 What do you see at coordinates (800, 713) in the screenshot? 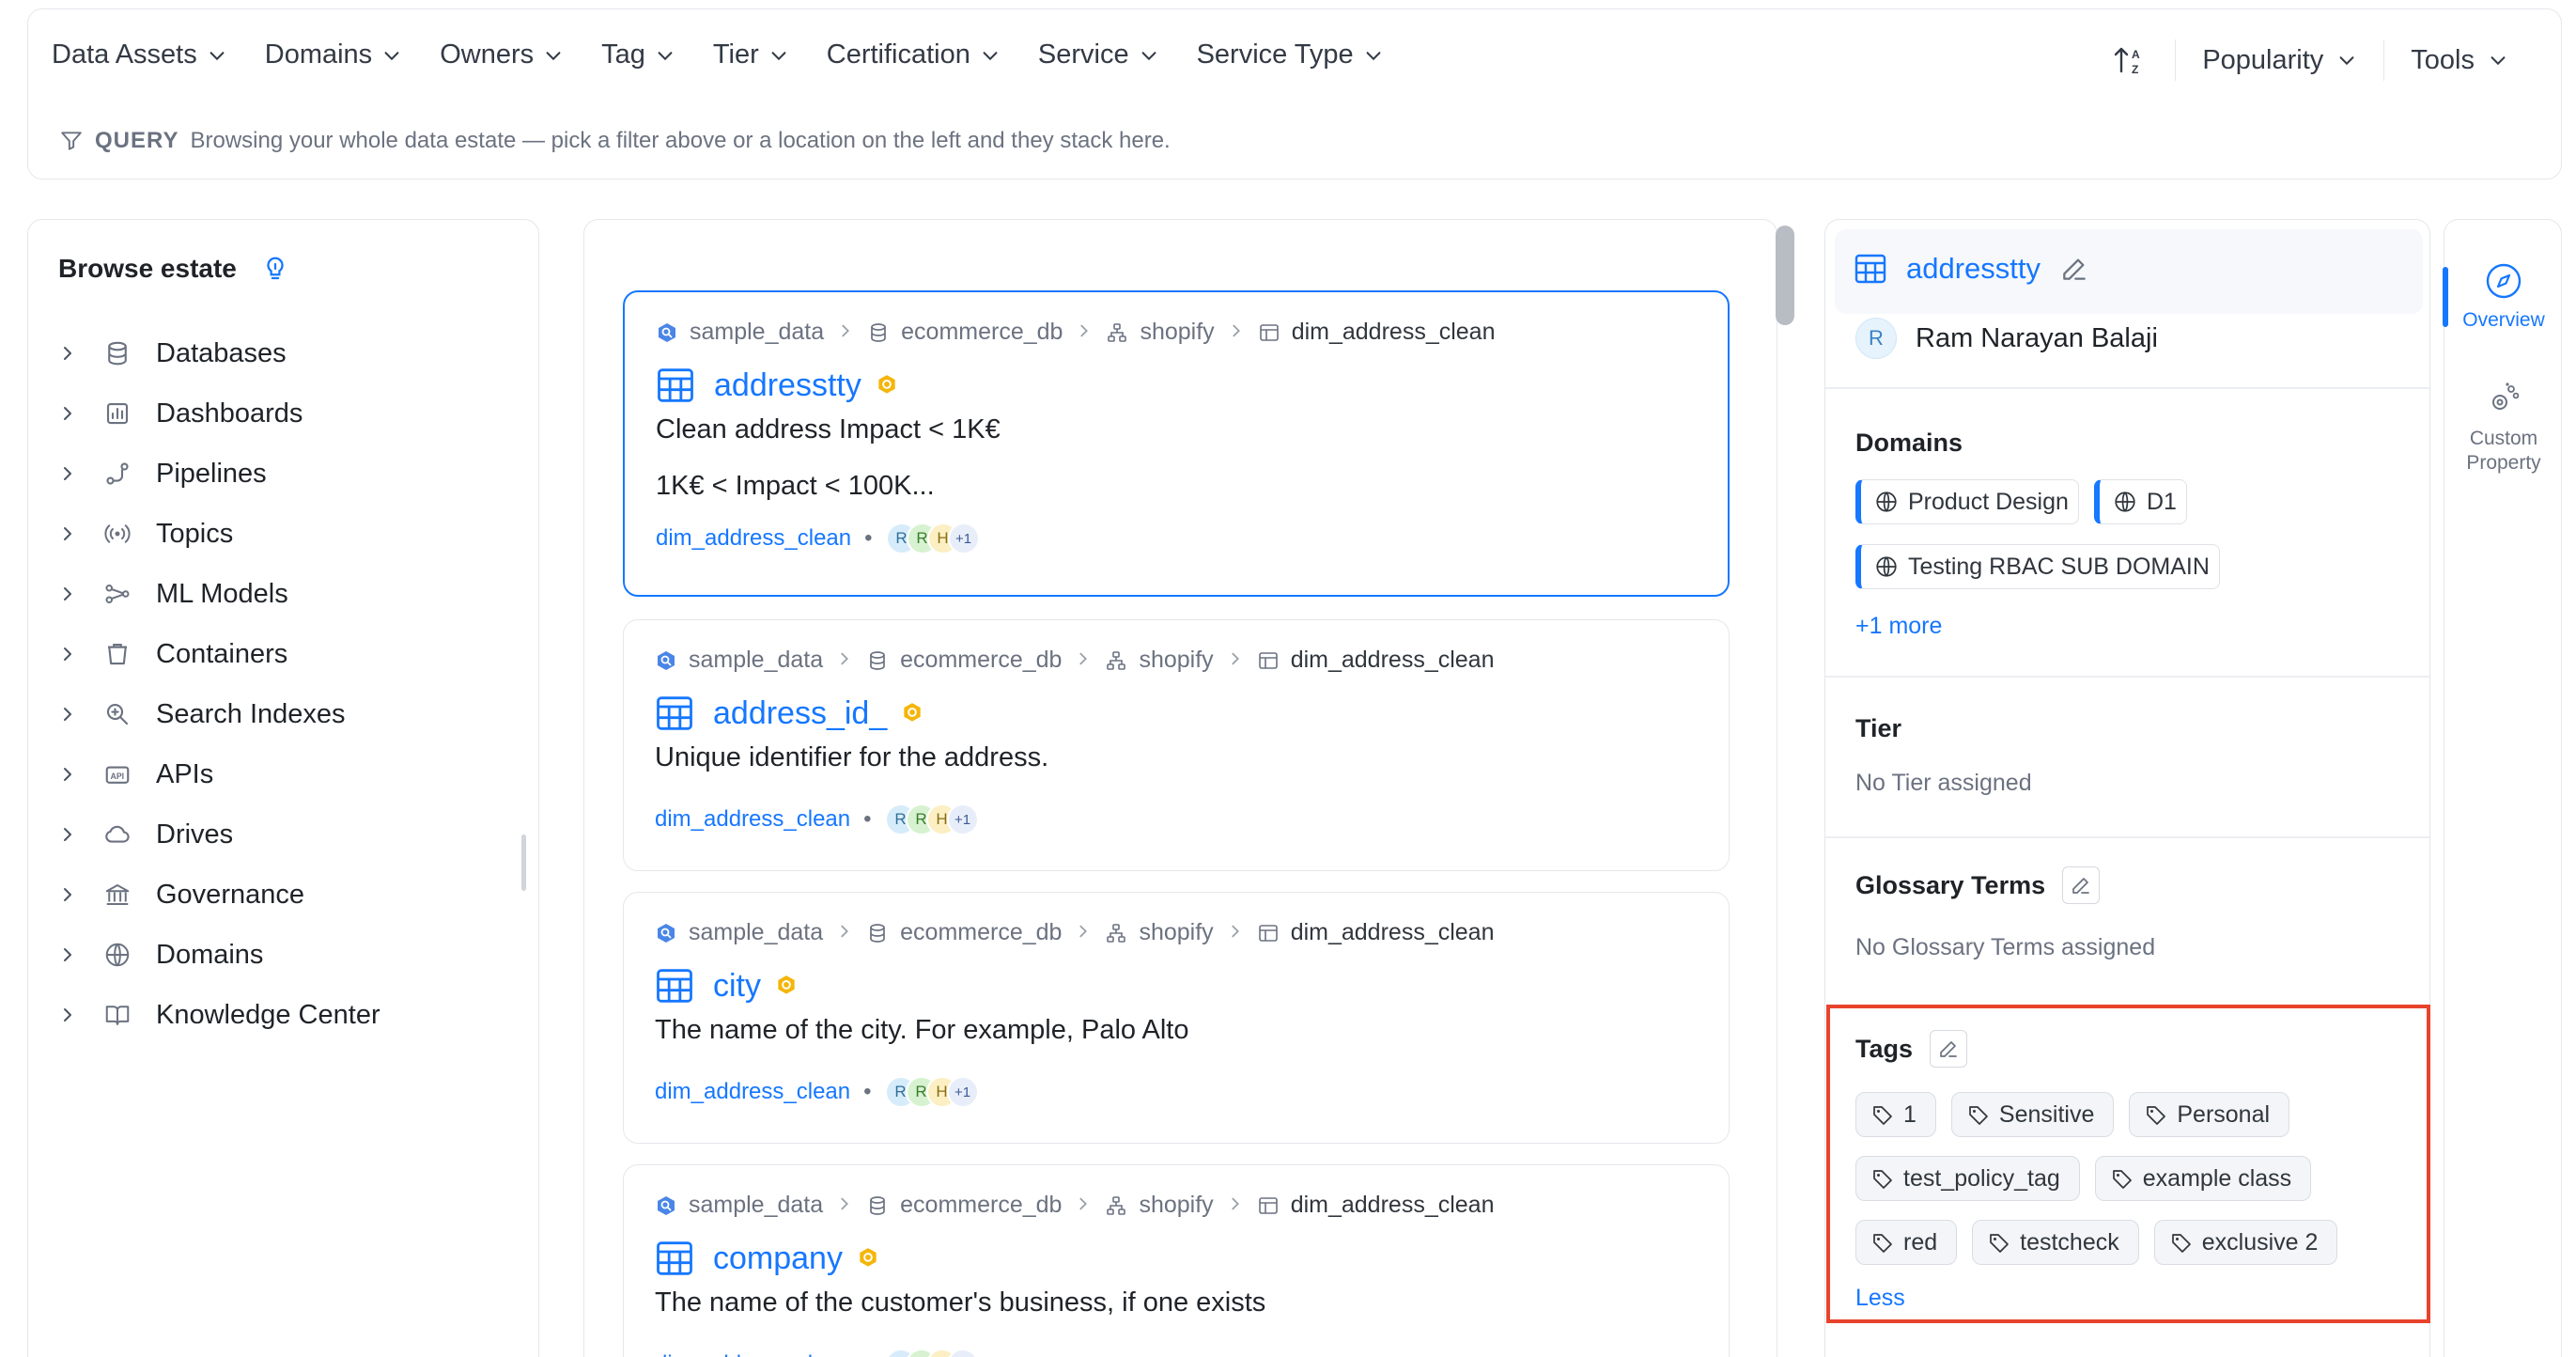
I see `result-name: address_id_` at bounding box center [800, 713].